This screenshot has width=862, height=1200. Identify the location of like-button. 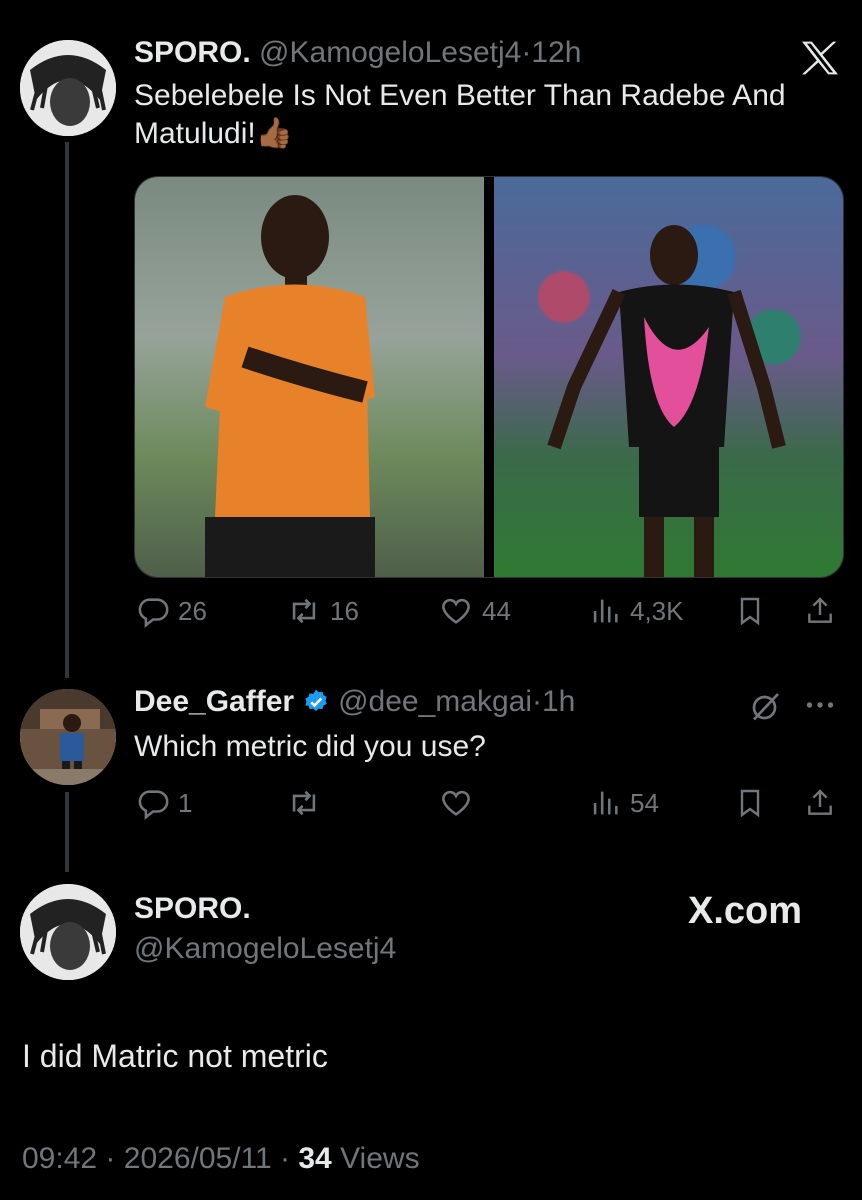
(456, 803).